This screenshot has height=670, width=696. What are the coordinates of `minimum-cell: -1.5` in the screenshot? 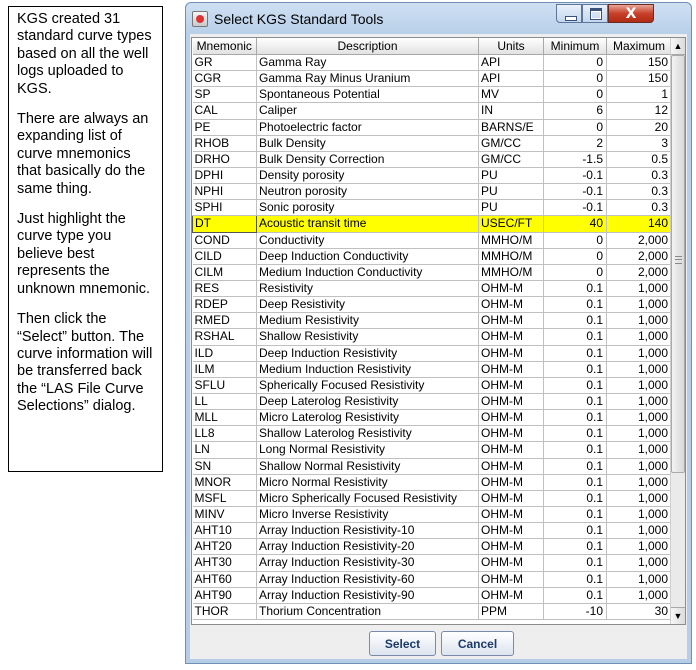 It's located at (575, 159).